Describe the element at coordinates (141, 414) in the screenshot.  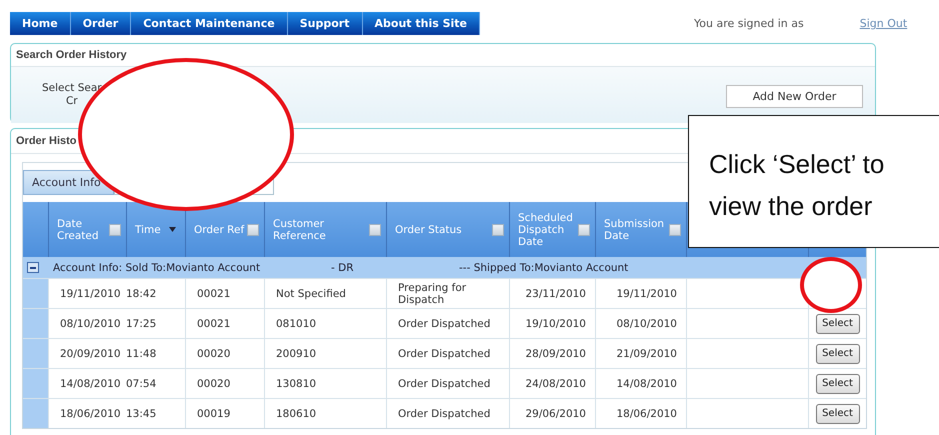
I see `table-cell: 13:45` at that location.